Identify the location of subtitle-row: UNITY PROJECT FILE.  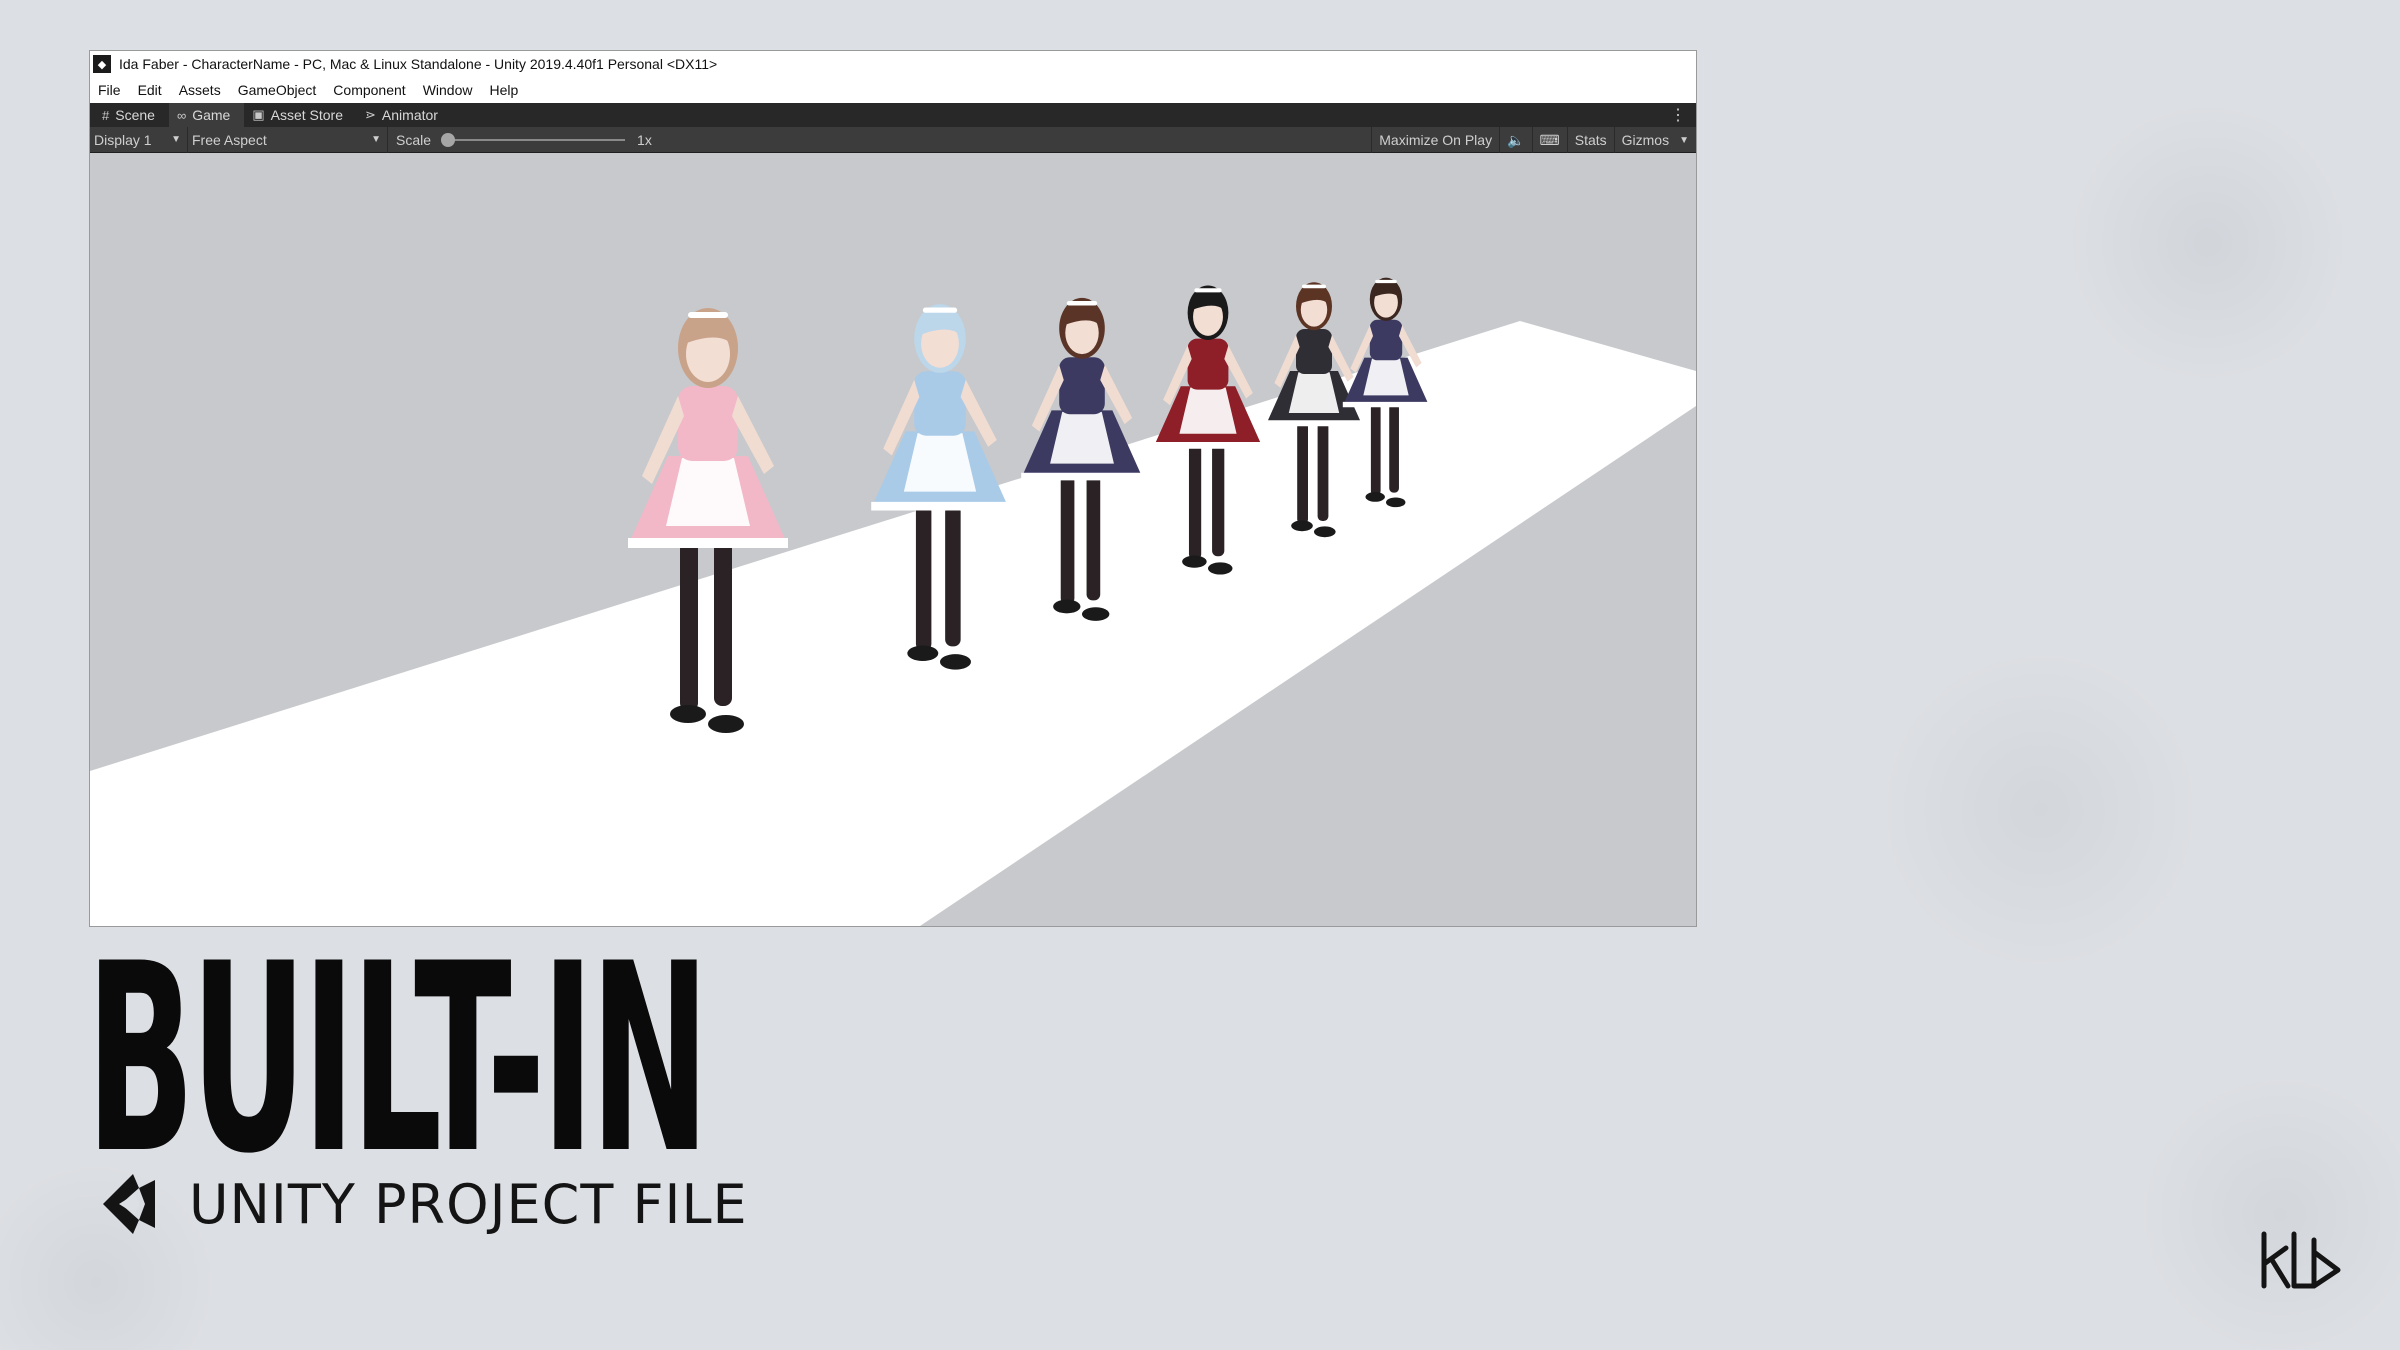
(418, 1204).